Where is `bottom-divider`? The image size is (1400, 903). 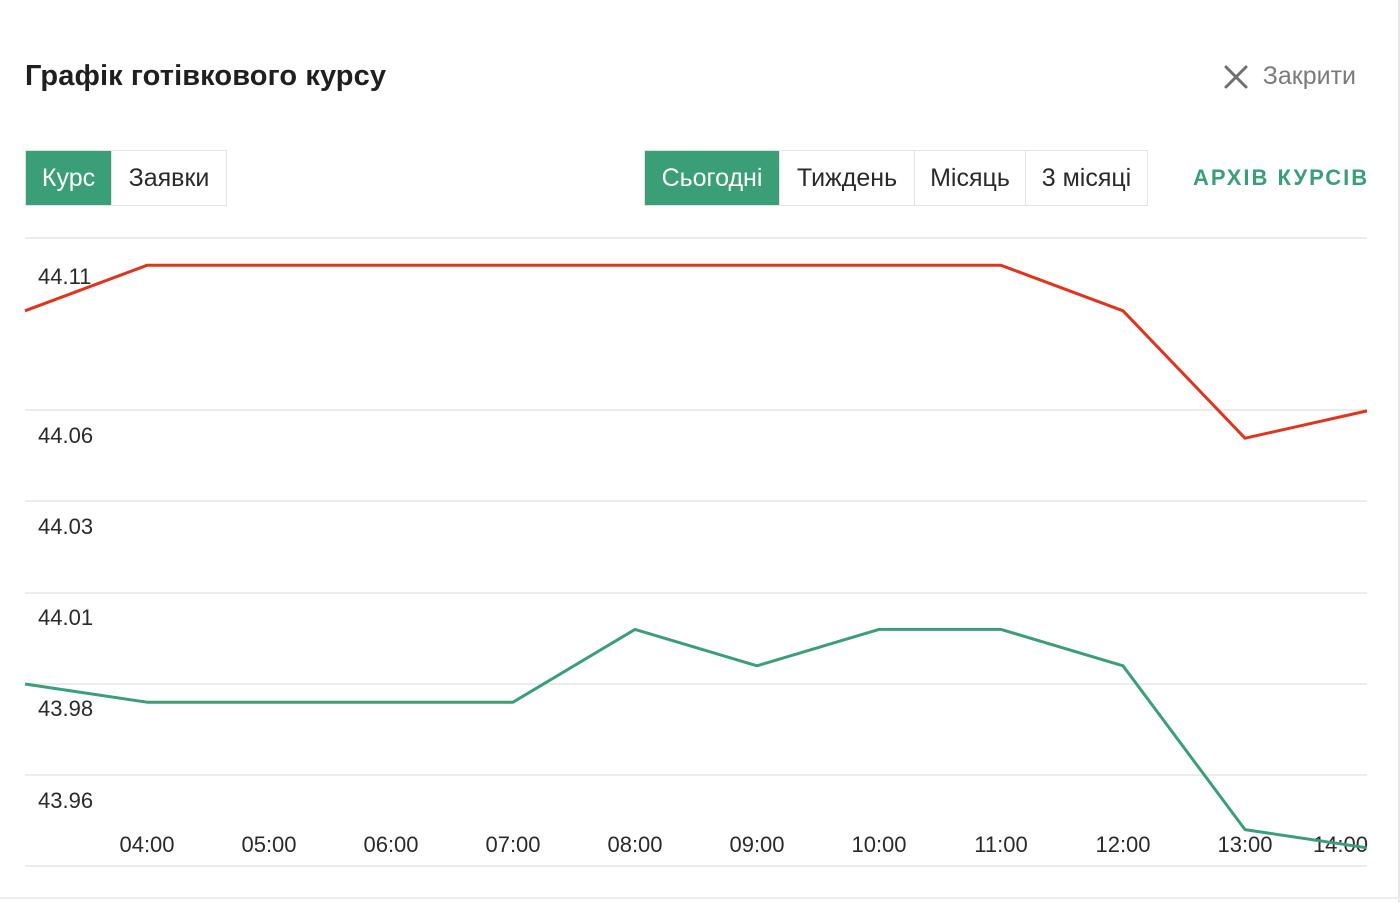 bottom-divider is located at coordinates (700, 898).